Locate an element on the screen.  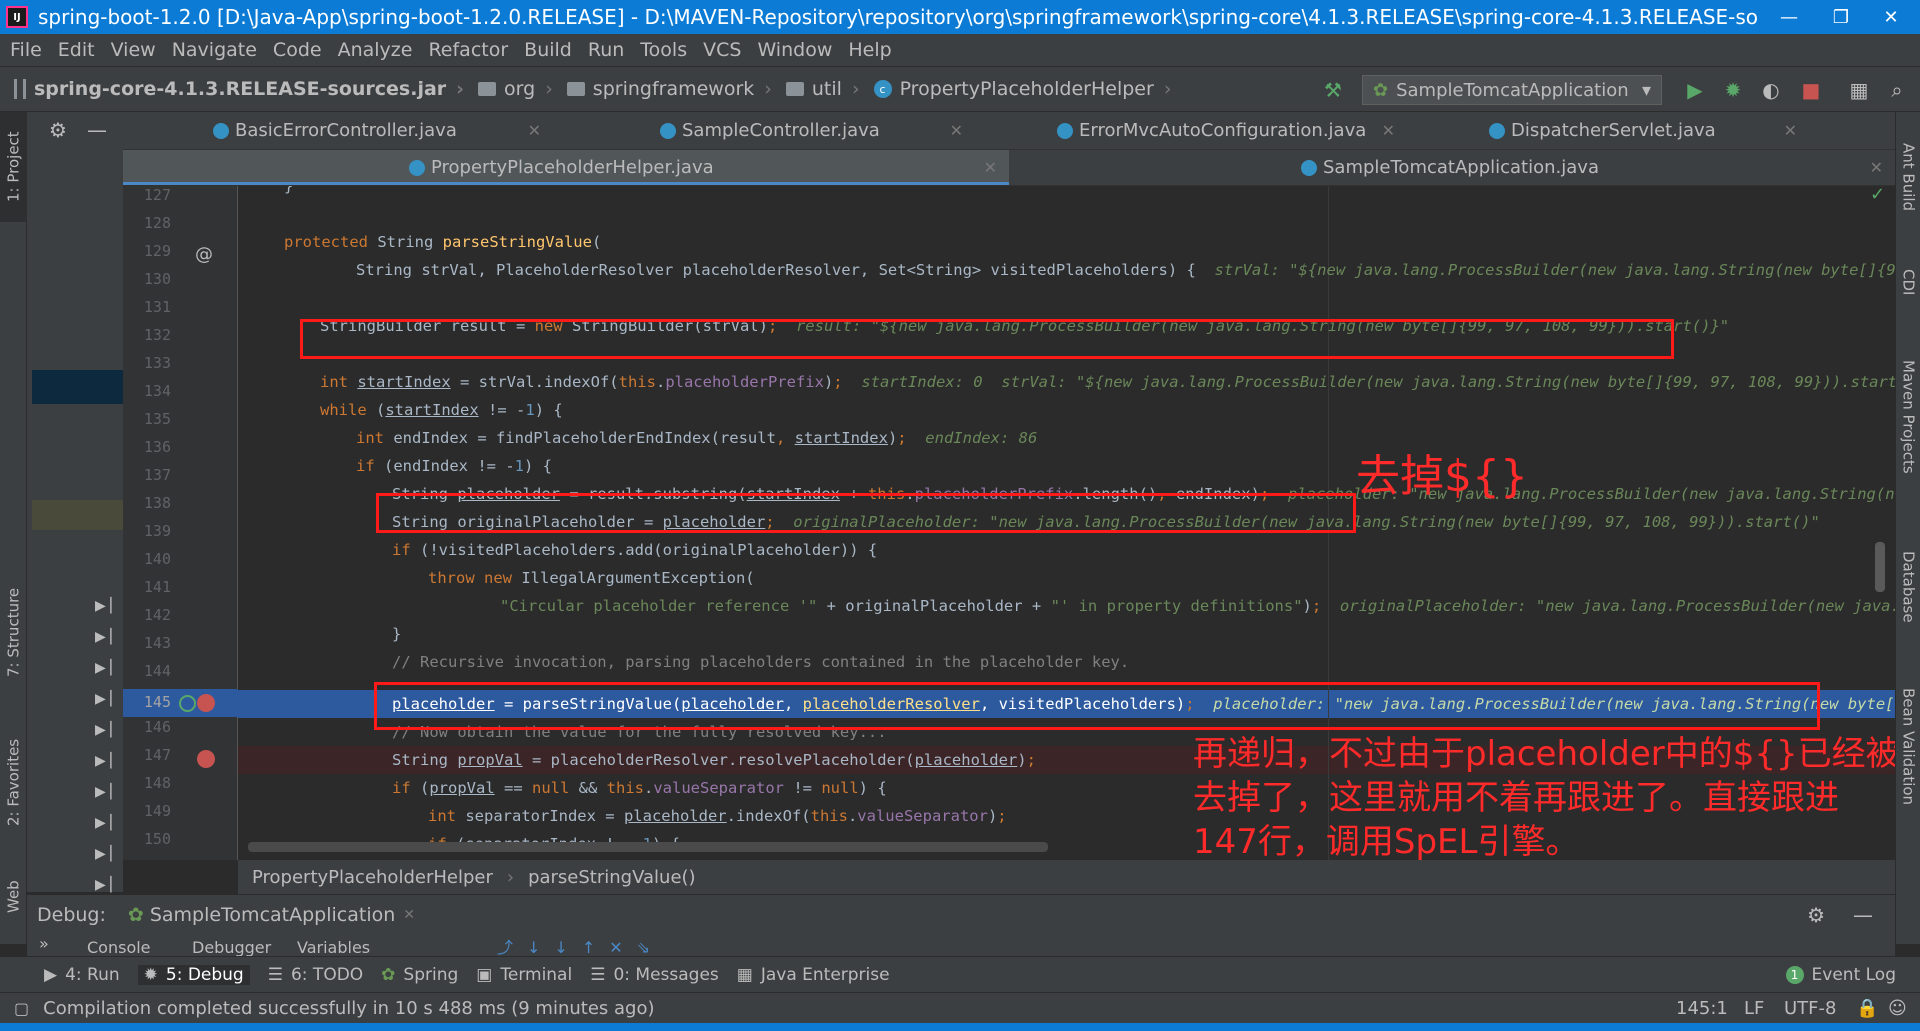
menu-navigate: Navigate is located at coordinates (214, 50).